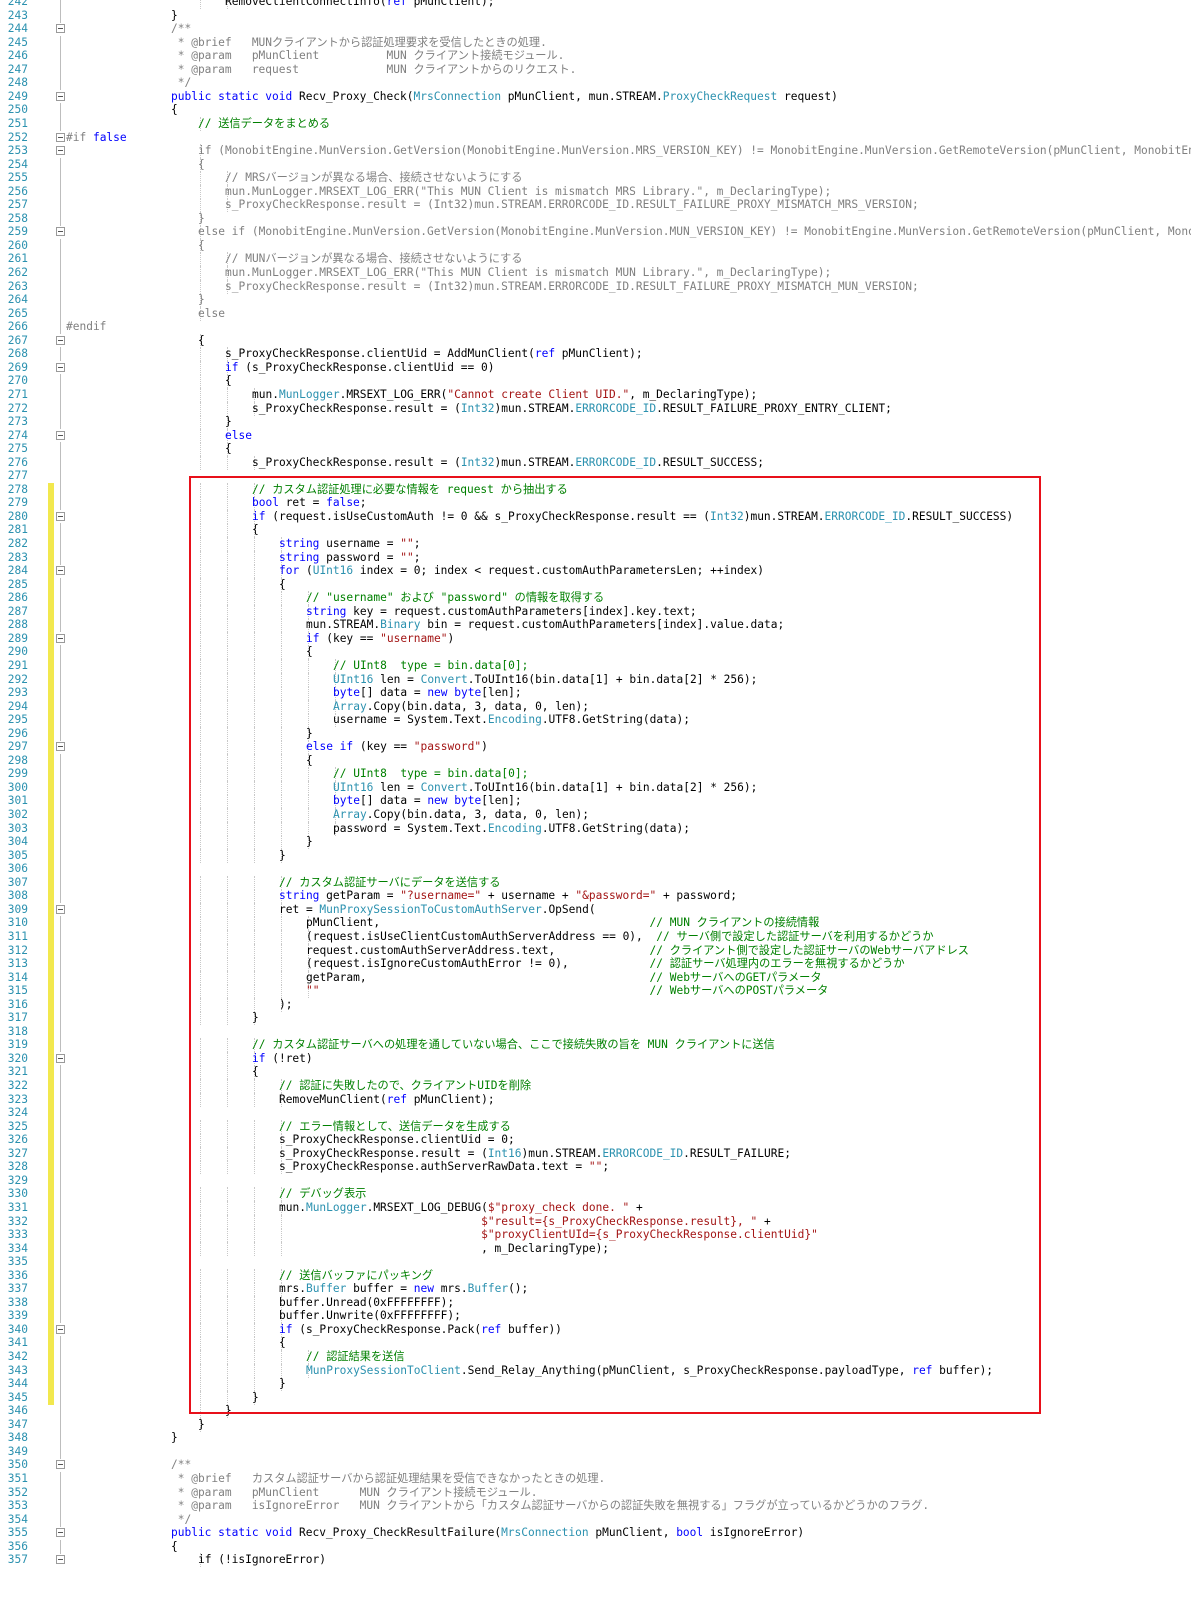 The height and width of the screenshot is (1618, 1191). I want to click on line-number: 322, so click(17, 1085).